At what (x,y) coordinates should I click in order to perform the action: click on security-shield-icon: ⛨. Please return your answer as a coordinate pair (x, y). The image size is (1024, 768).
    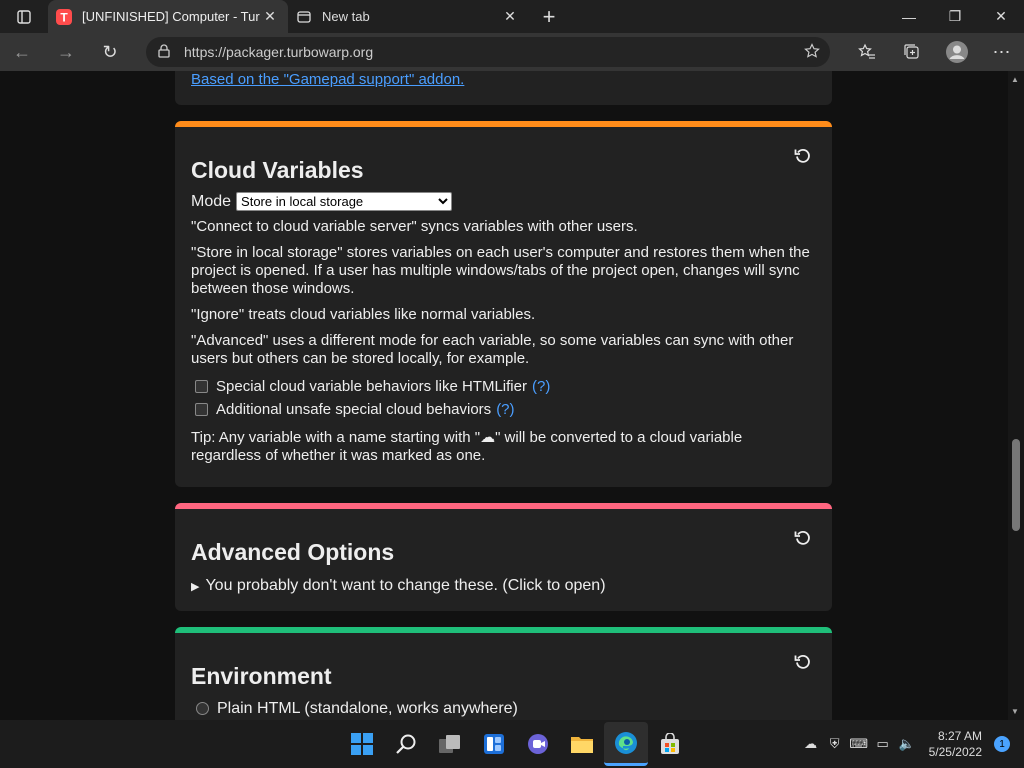
    Looking at the image, I should click on (835, 744).